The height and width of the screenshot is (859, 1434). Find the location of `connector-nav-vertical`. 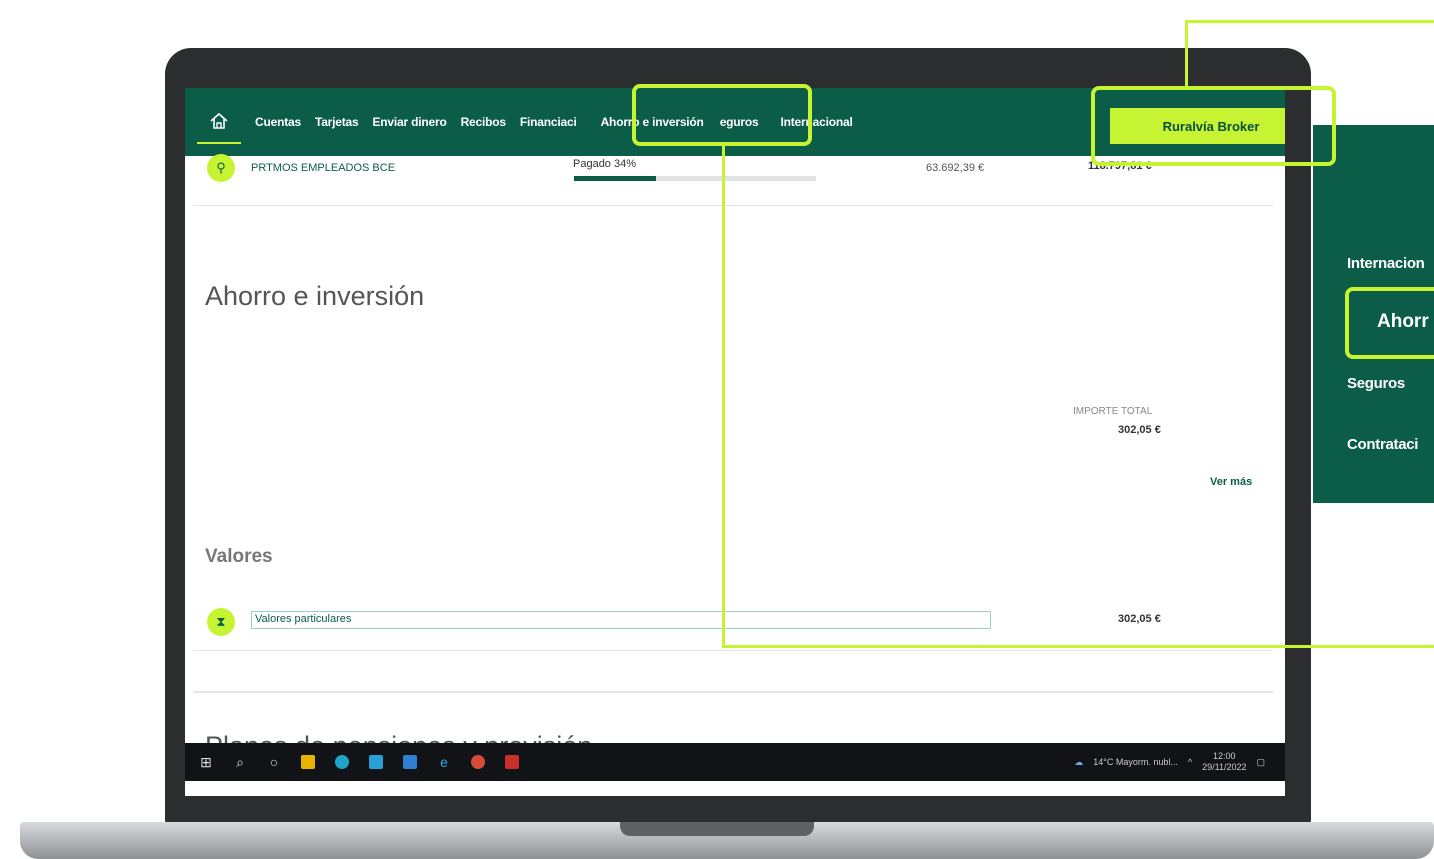

connector-nav-vertical is located at coordinates (723, 397).